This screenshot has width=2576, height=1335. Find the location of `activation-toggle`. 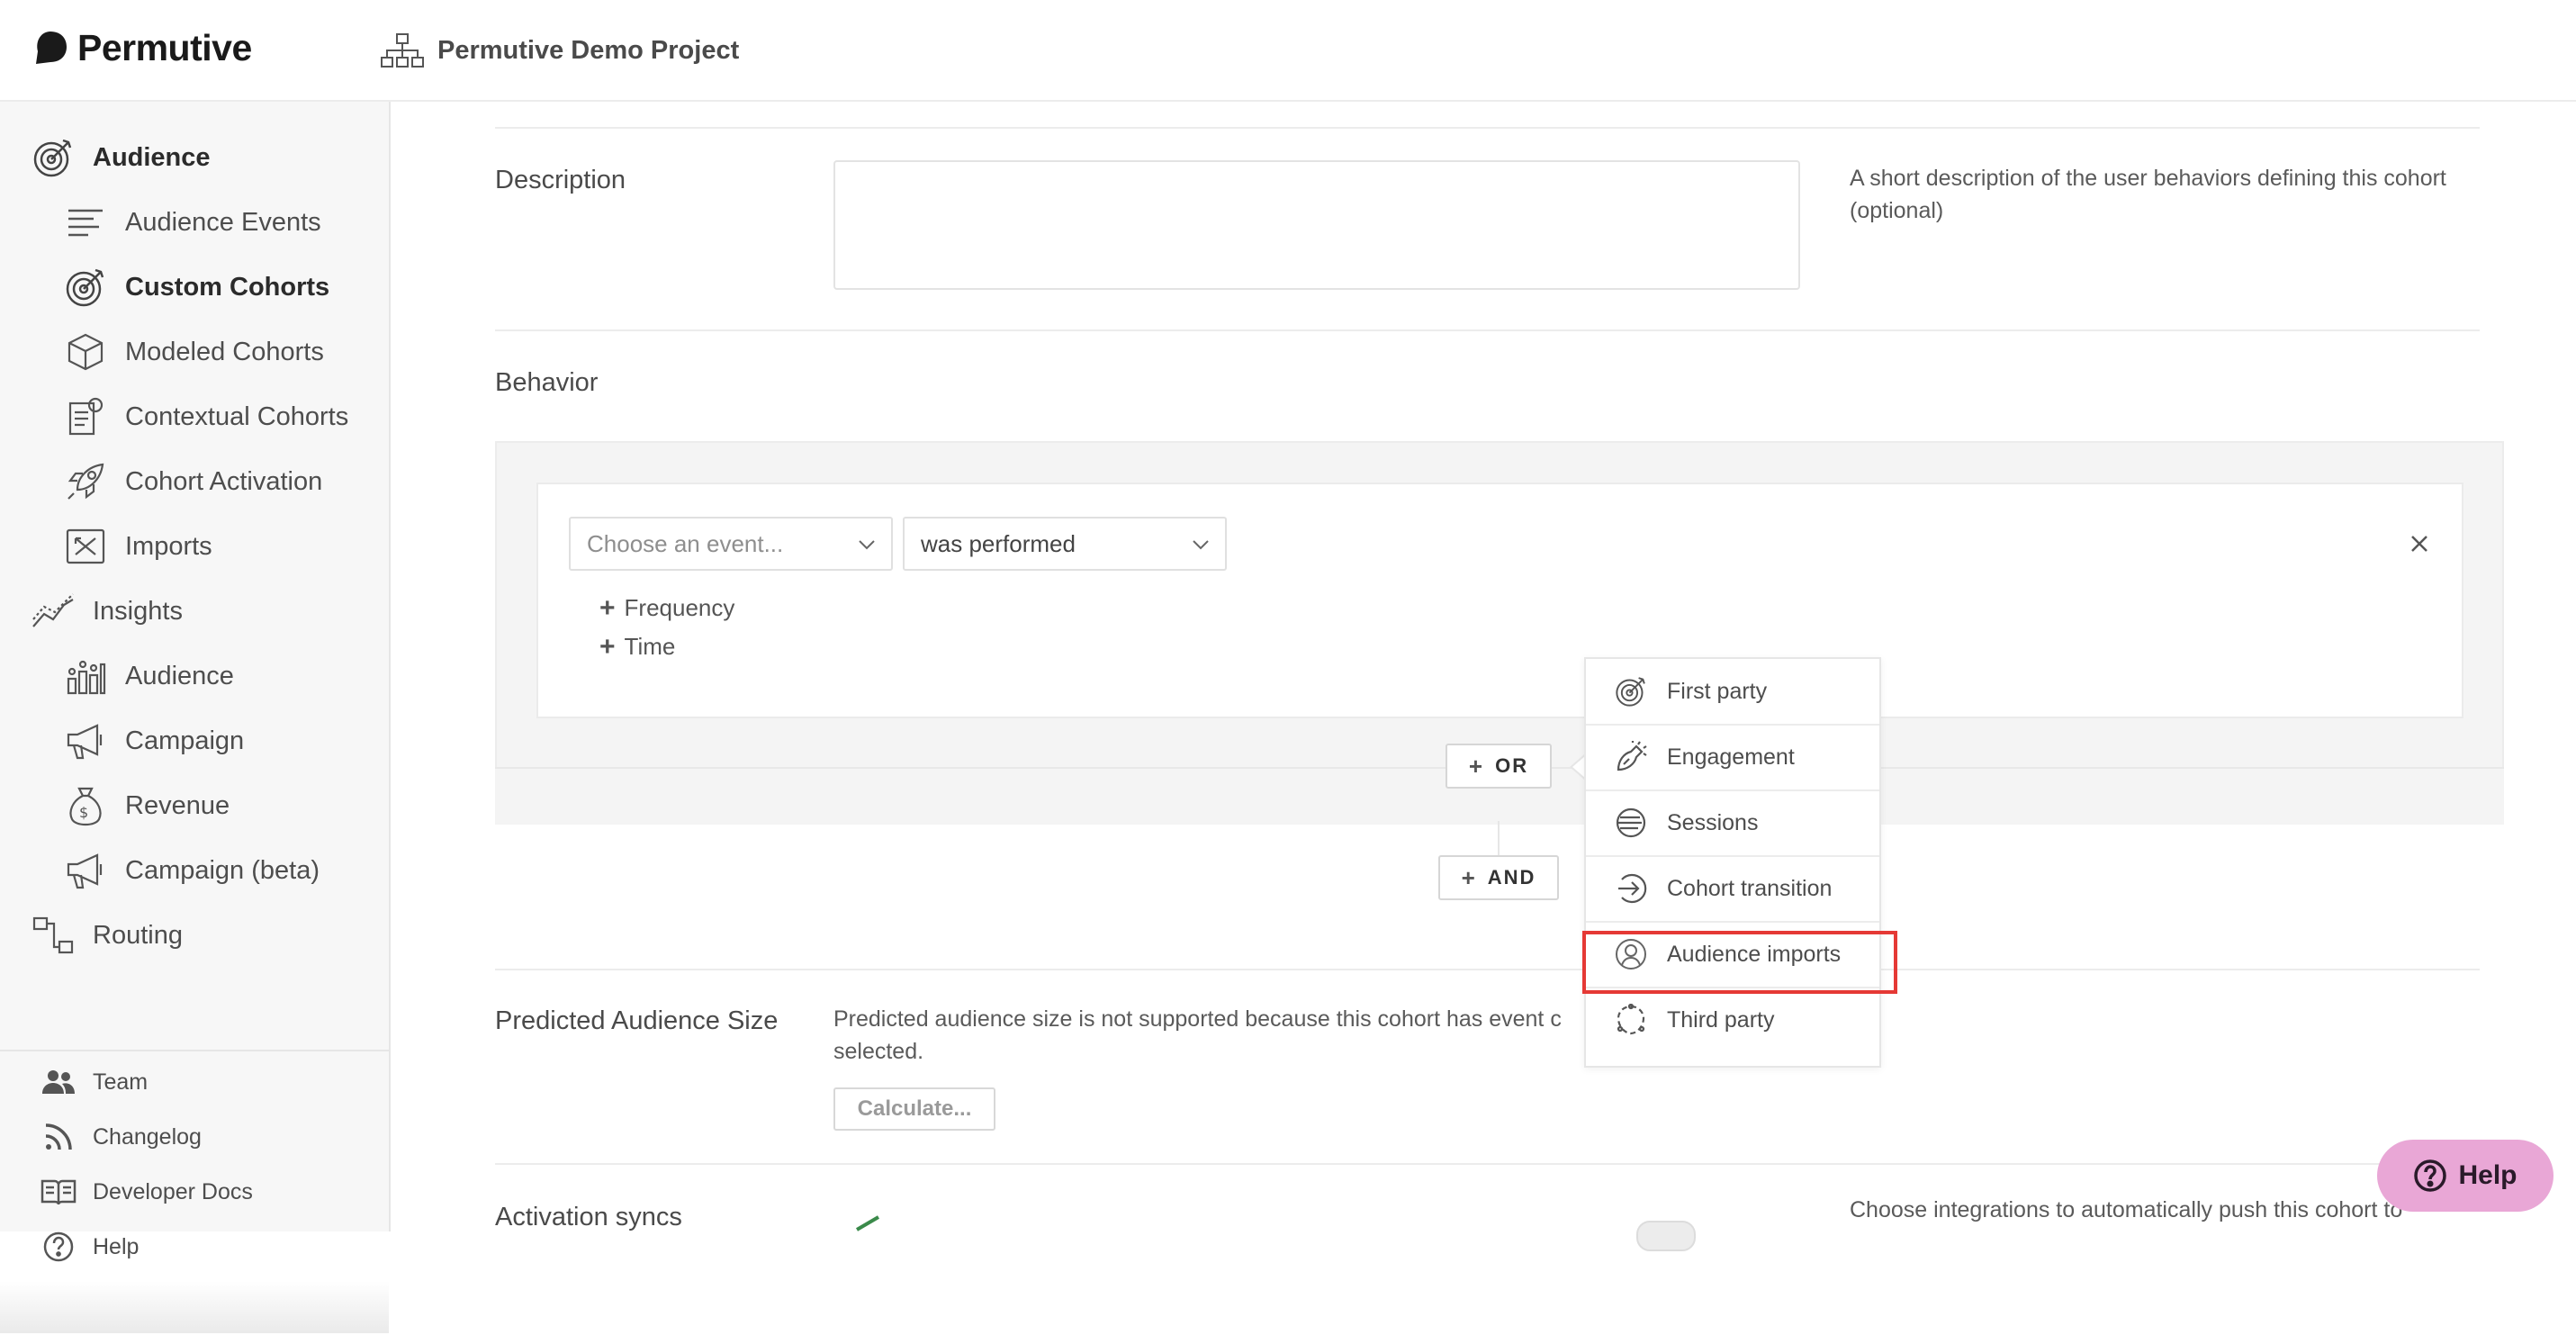

activation-toggle is located at coordinates (1666, 1236).